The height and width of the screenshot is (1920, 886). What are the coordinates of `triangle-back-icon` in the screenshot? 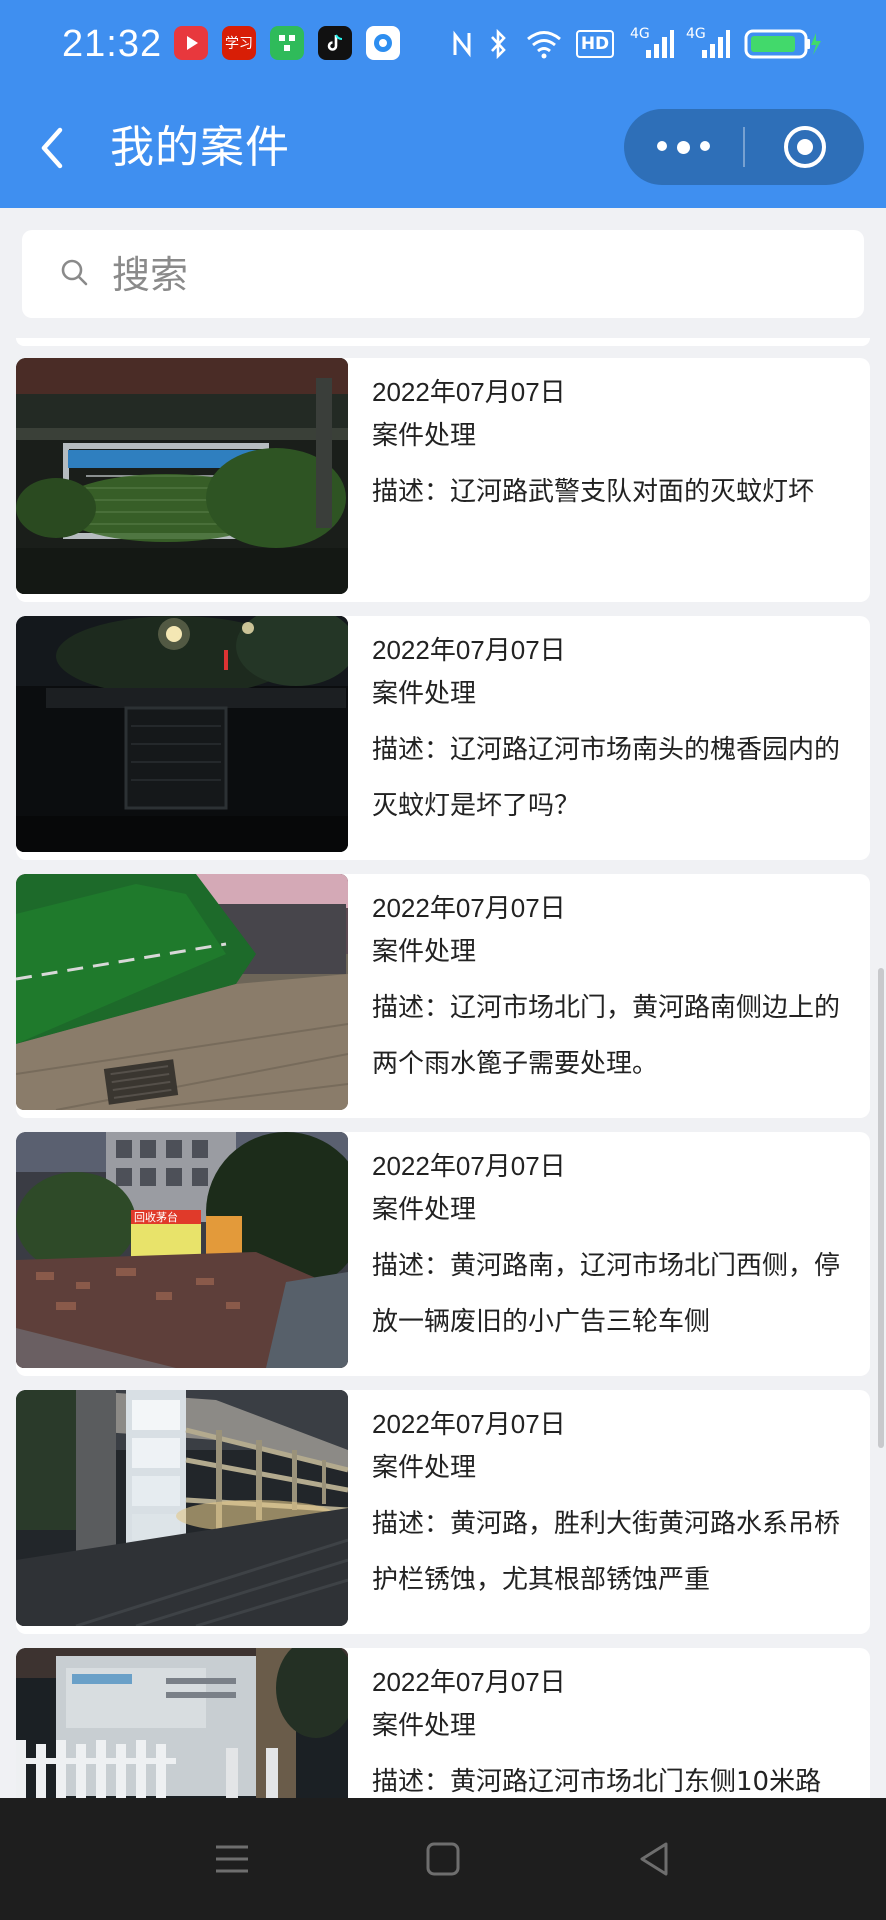 It's located at (654, 1859).